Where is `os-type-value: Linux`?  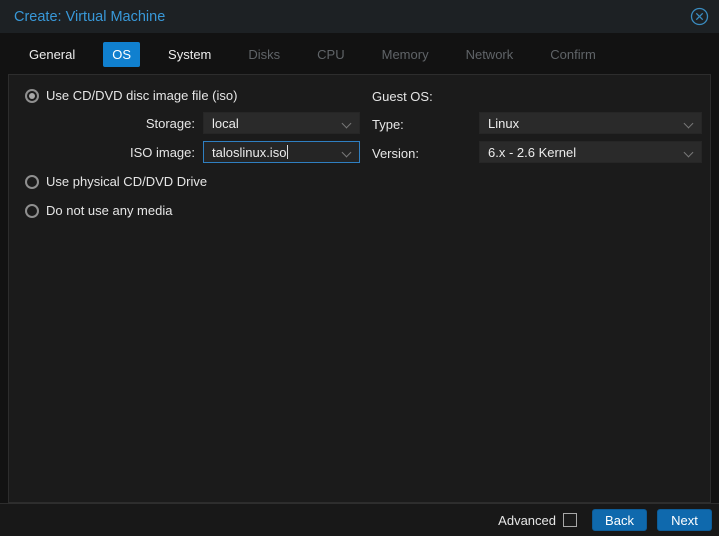
os-type-value: Linux is located at coordinates (504, 123).